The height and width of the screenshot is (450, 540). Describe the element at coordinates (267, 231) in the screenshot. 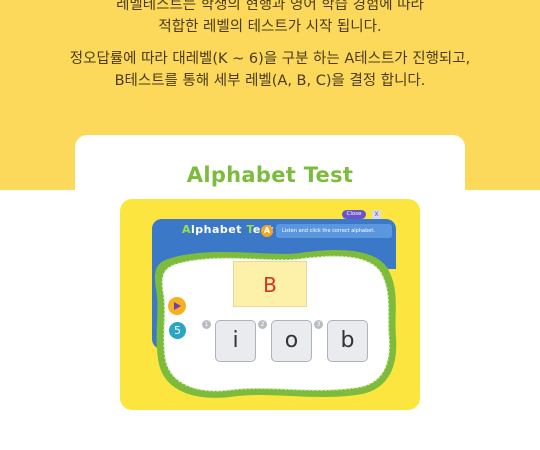

I see `level-badge: A` at that location.